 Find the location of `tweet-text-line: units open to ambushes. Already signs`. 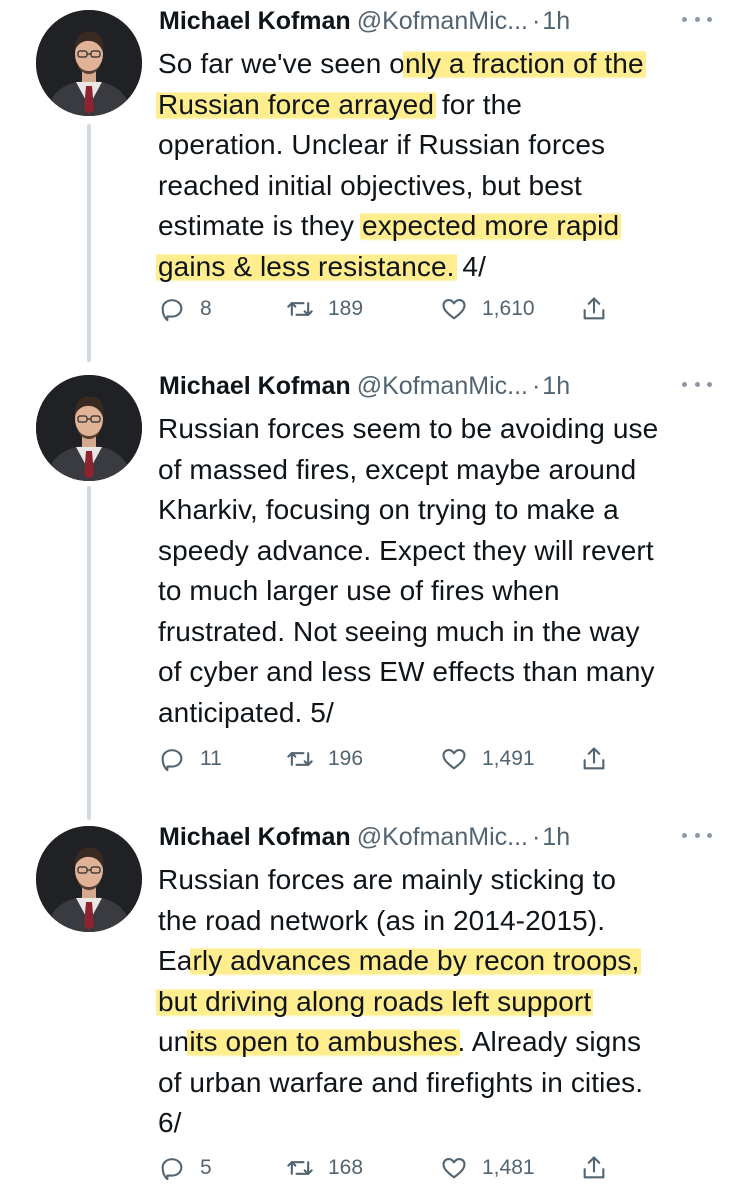

tweet-text-line: units open to ambushes. Already signs is located at coordinates (445, 1042).